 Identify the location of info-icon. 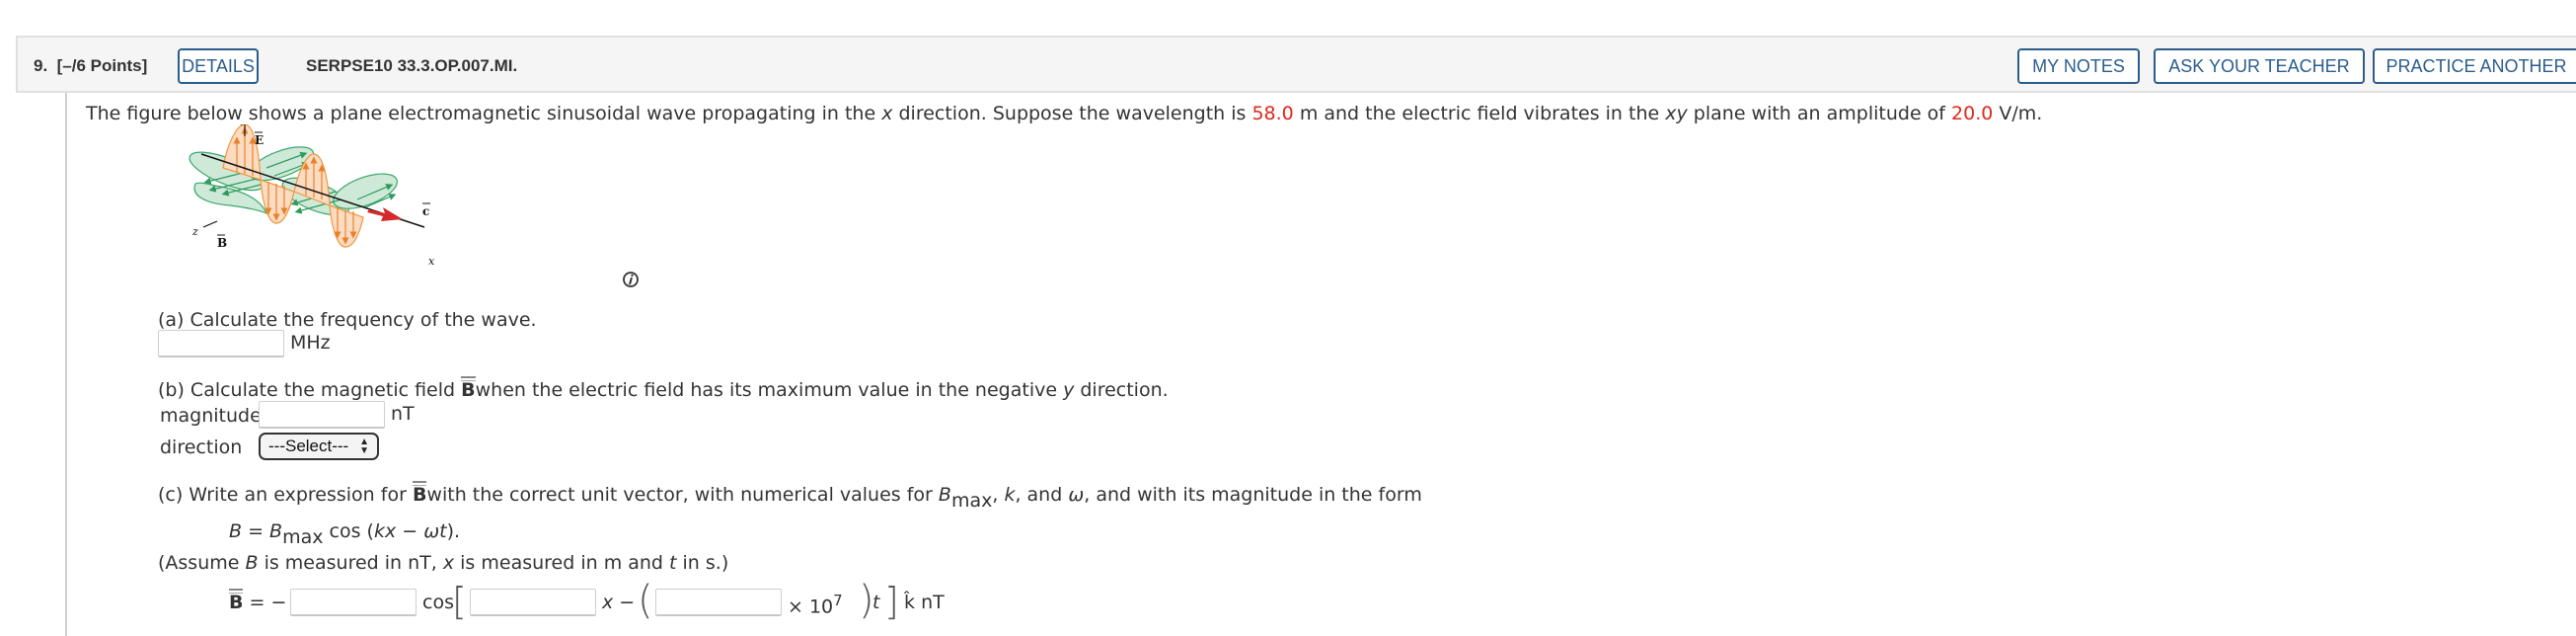
(631, 279).